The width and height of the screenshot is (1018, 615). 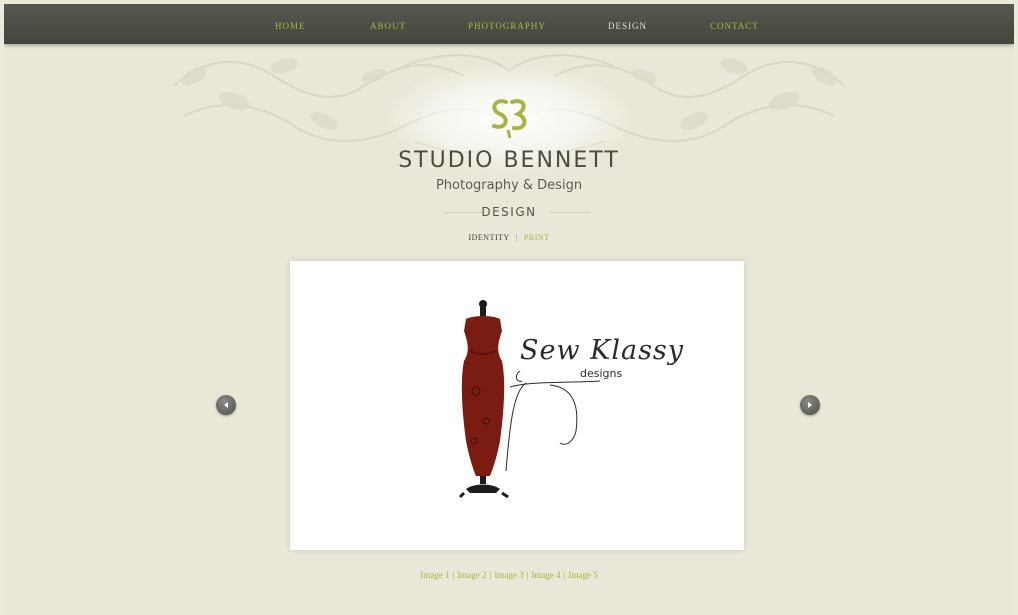 I want to click on sb-monogram-icon, so click(x=509, y=119).